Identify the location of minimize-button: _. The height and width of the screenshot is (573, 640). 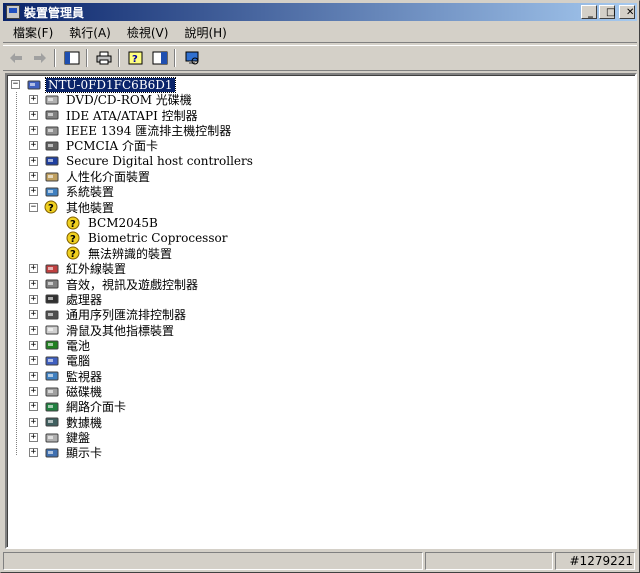
(589, 12).